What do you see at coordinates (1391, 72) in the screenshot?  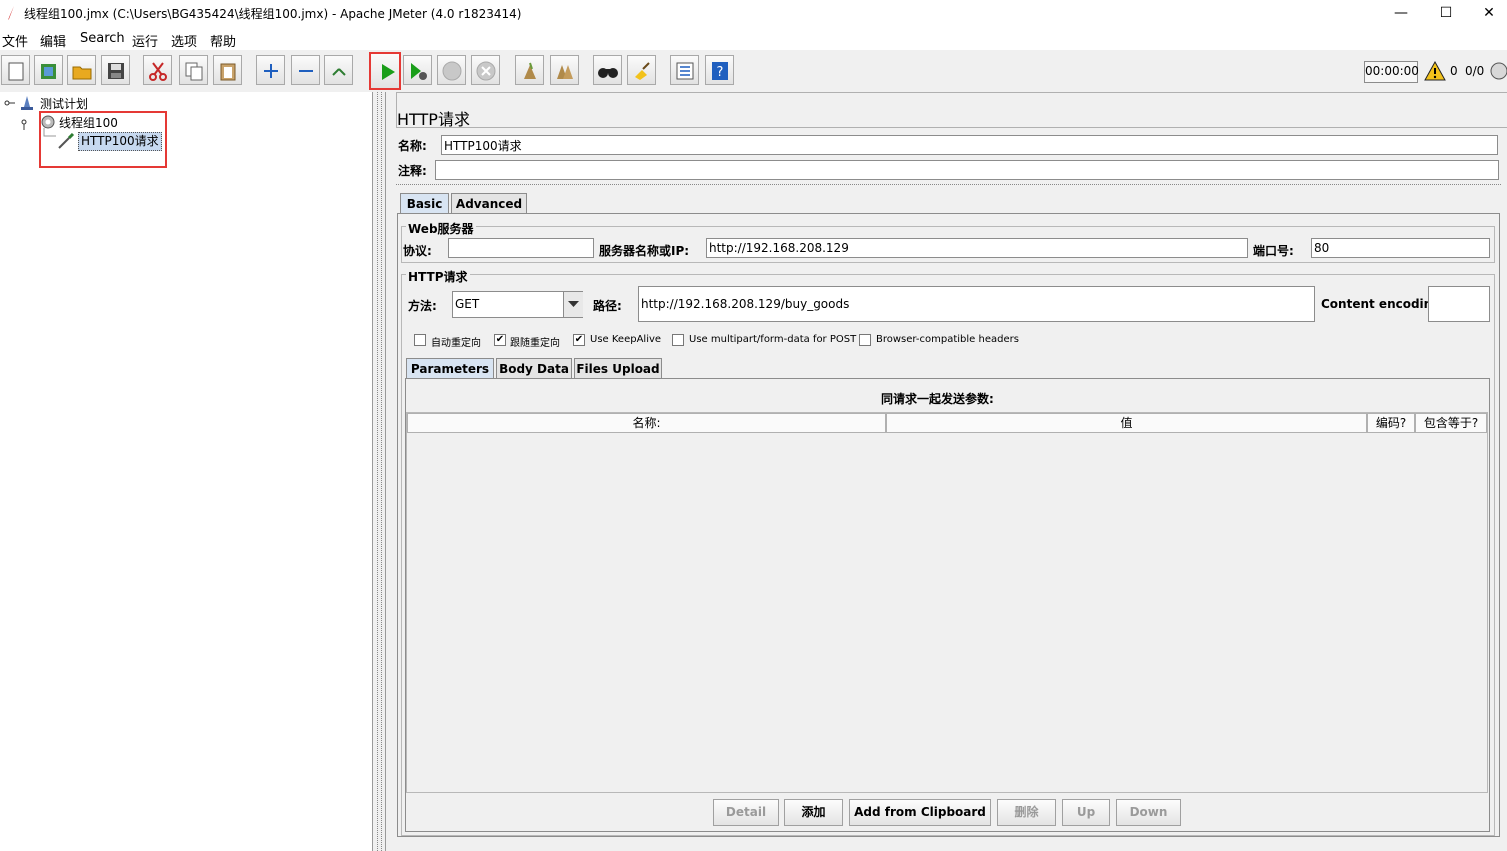 I see `elapsed-timer: 00:00:00` at bounding box center [1391, 72].